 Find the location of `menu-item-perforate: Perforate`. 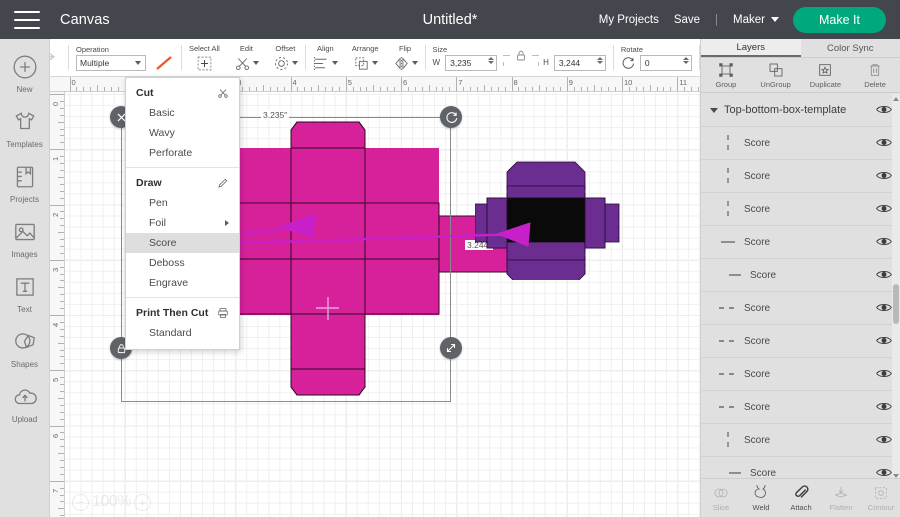

menu-item-perforate: Perforate is located at coordinates (182, 153).